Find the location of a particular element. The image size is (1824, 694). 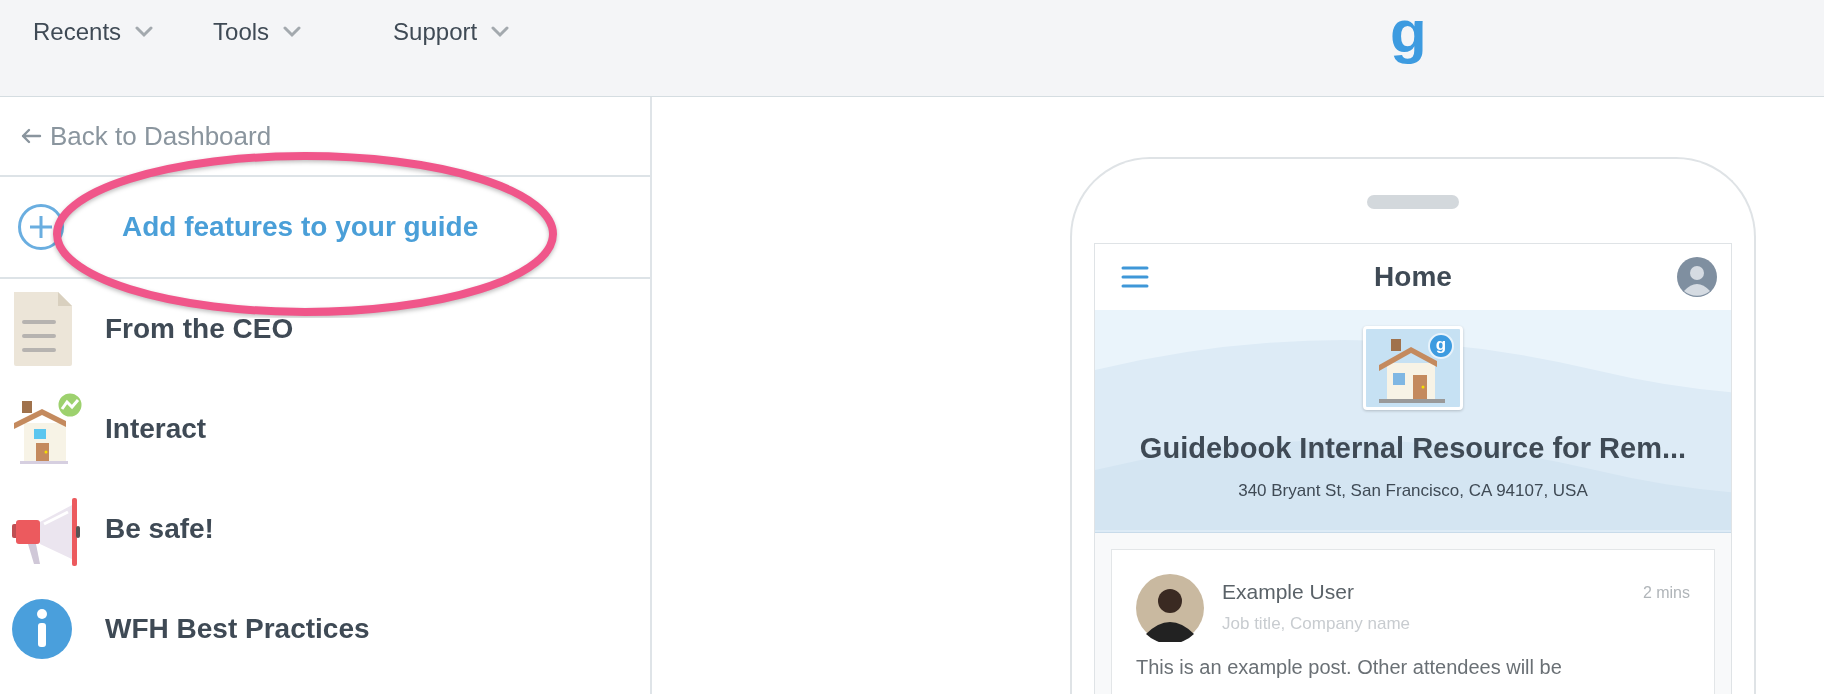

sidebar-item: Interact is located at coordinates (325, 429).